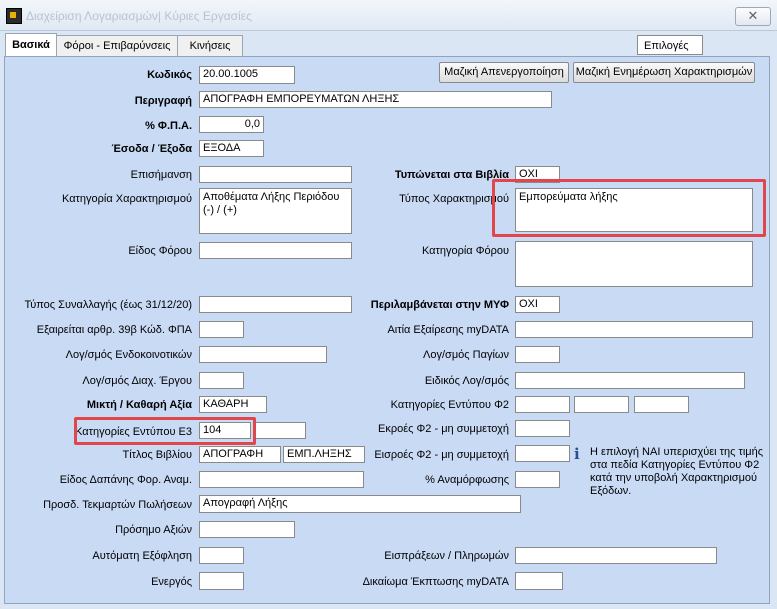  What do you see at coordinates (465, 251) in the screenshot?
I see `tax-category-label: Κατηγορία Φόρου` at bounding box center [465, 251].